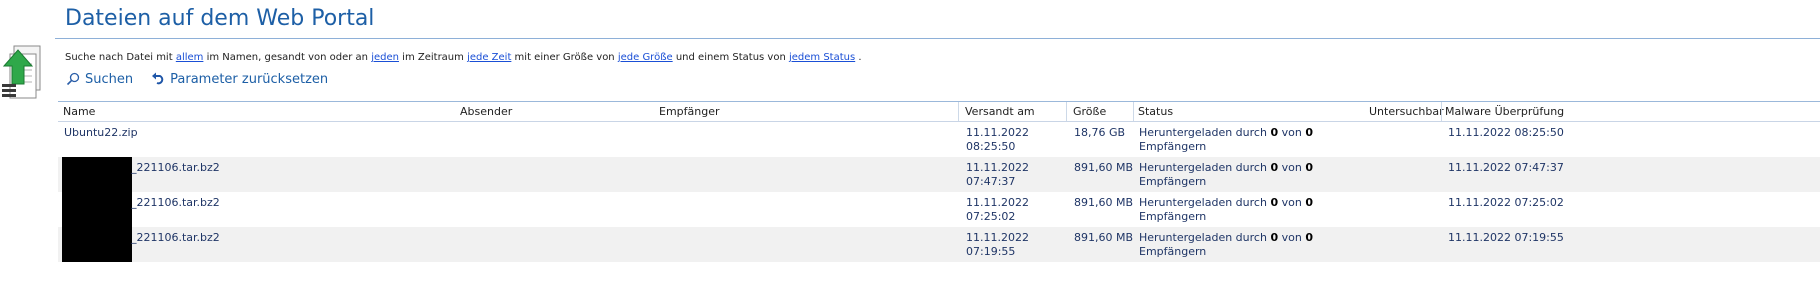  I want to click on file-name-link: Ubuntu22.zip, so click(101, 133).